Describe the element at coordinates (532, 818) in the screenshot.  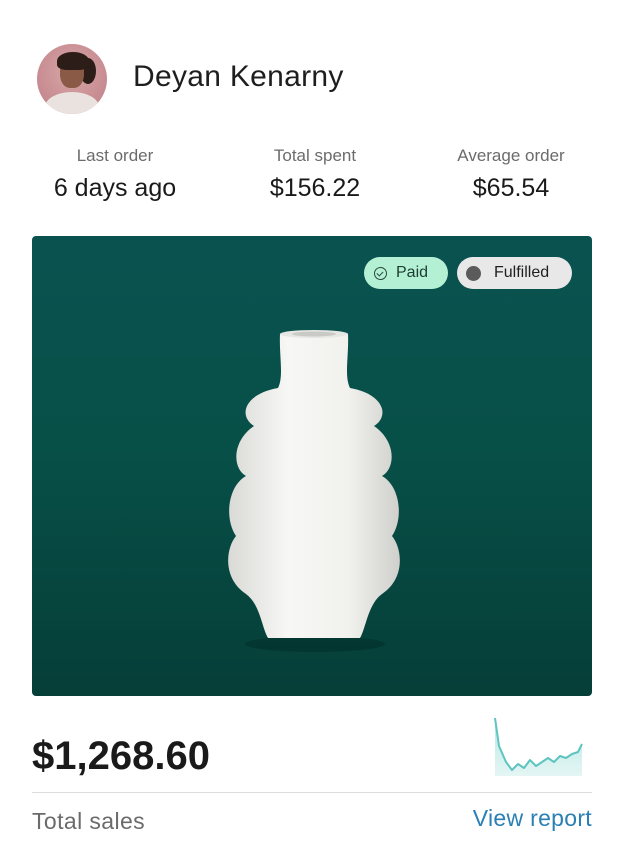
I see `view-report-link: View report` at that location.